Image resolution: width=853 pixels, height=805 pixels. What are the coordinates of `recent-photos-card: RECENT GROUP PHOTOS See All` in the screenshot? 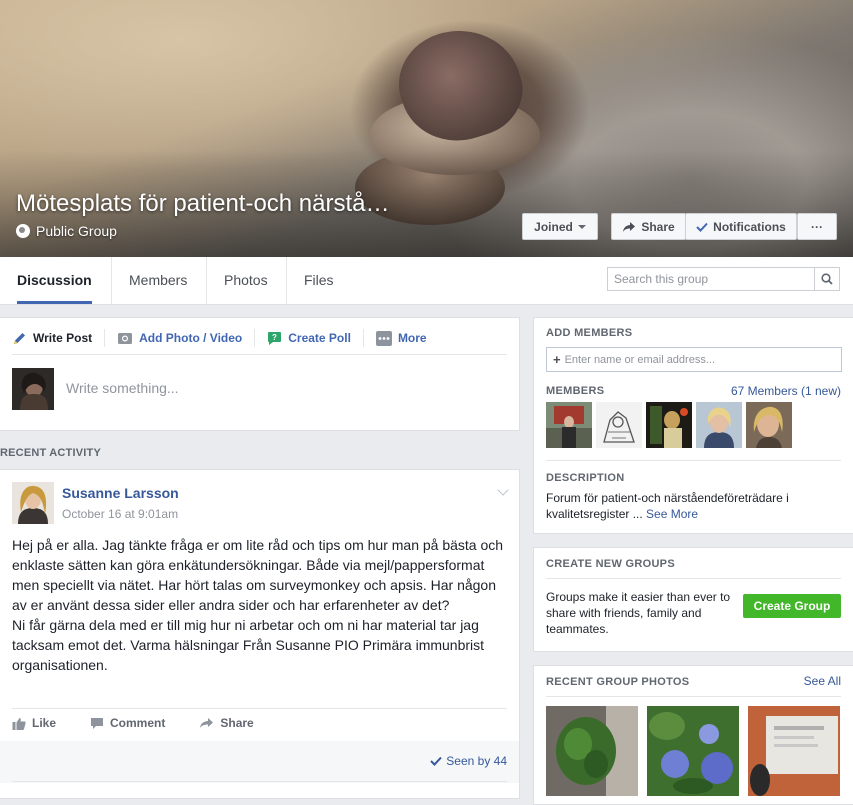 It's located at (693, 735).